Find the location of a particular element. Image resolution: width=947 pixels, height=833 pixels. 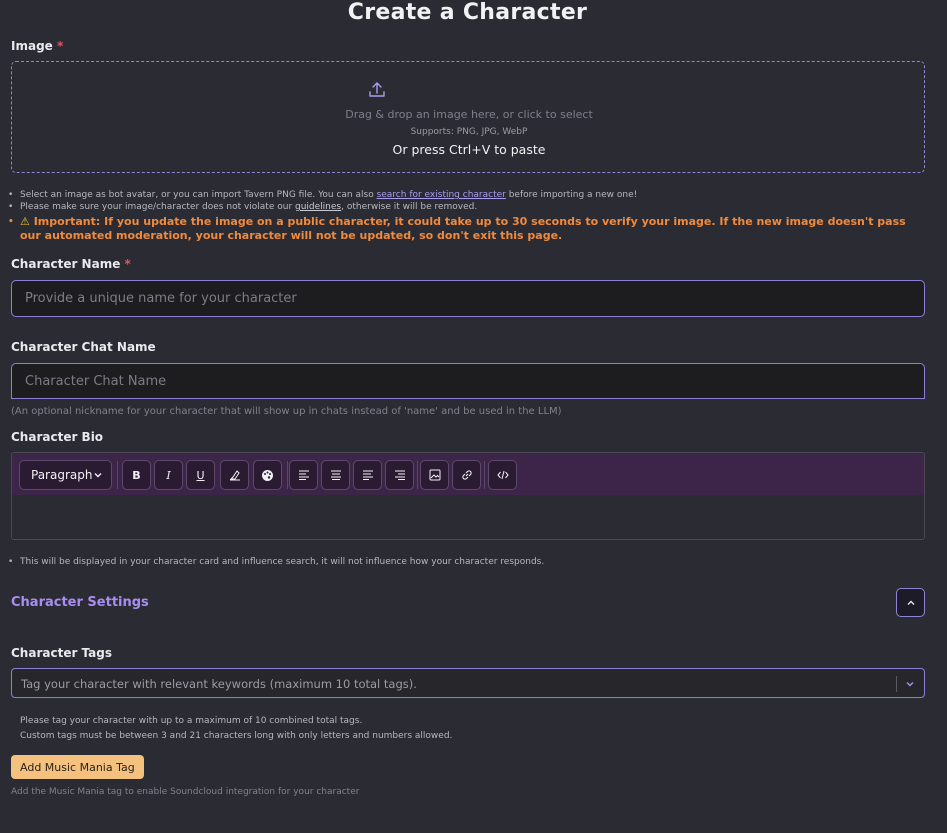

image-icon is located at coordinates (434, 475).